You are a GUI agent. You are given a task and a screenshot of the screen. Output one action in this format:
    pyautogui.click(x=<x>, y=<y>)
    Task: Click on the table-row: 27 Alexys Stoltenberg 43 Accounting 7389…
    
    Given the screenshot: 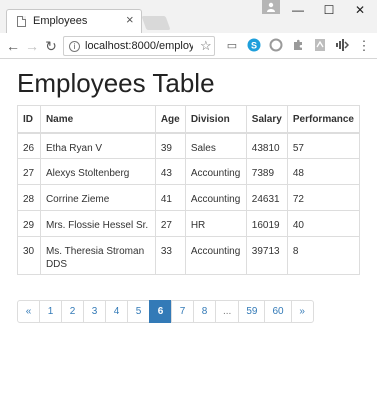 What is the action you would take?
    pyautogui.click(x=189, y=171)
    